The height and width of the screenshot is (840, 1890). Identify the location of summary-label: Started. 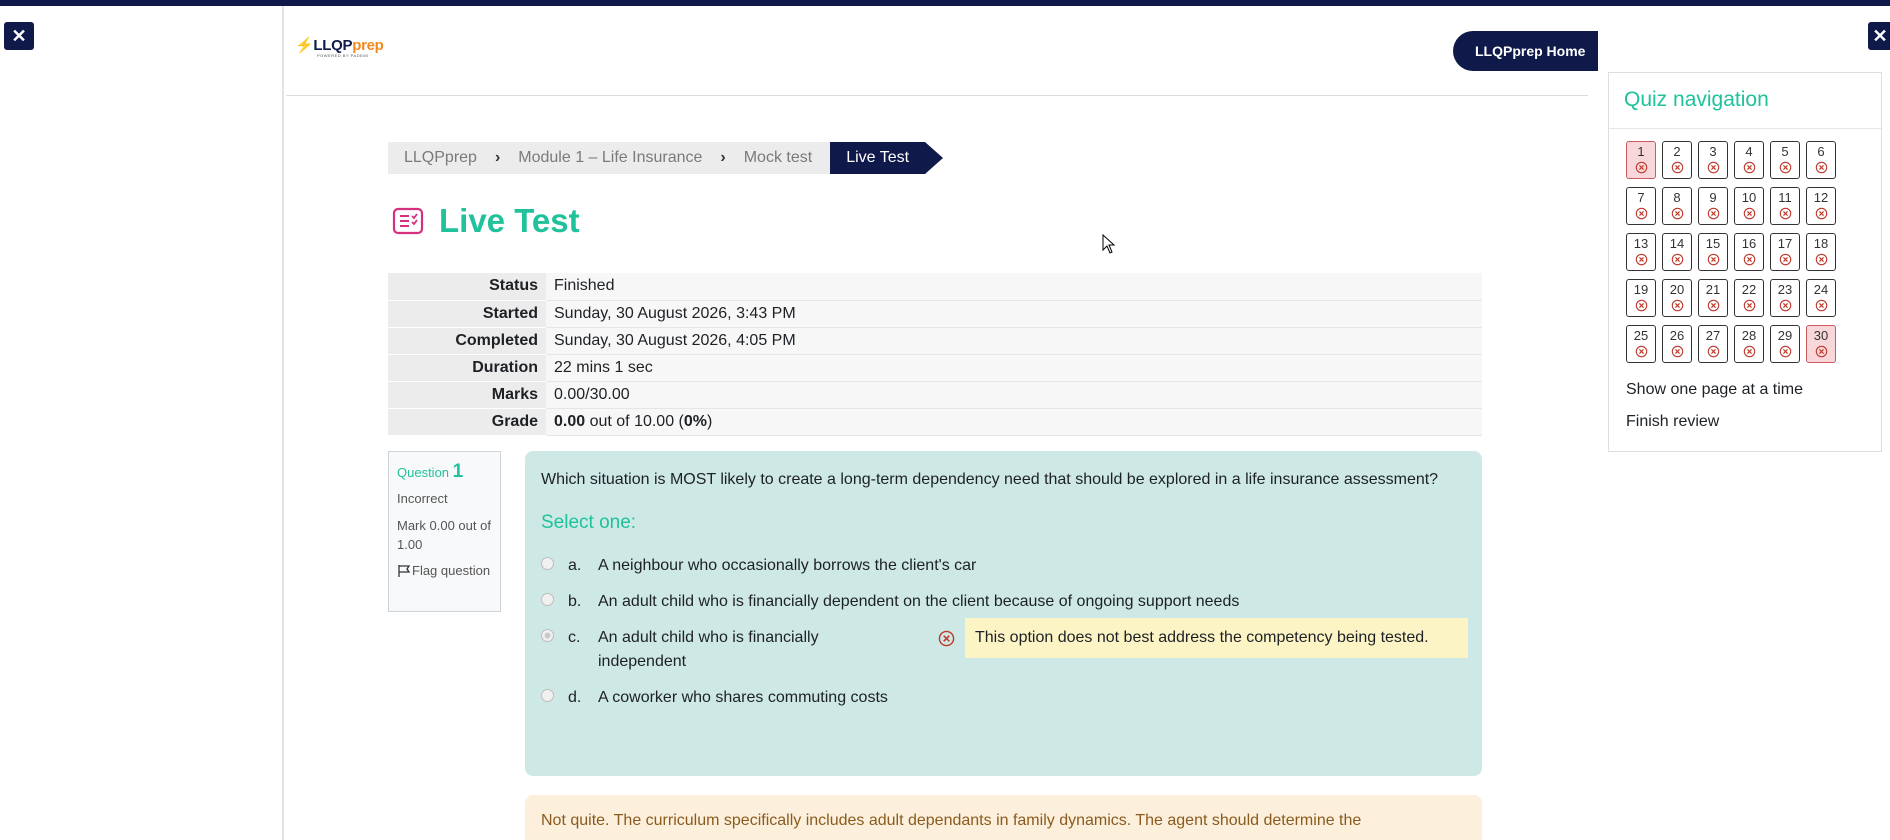
(467, 314).